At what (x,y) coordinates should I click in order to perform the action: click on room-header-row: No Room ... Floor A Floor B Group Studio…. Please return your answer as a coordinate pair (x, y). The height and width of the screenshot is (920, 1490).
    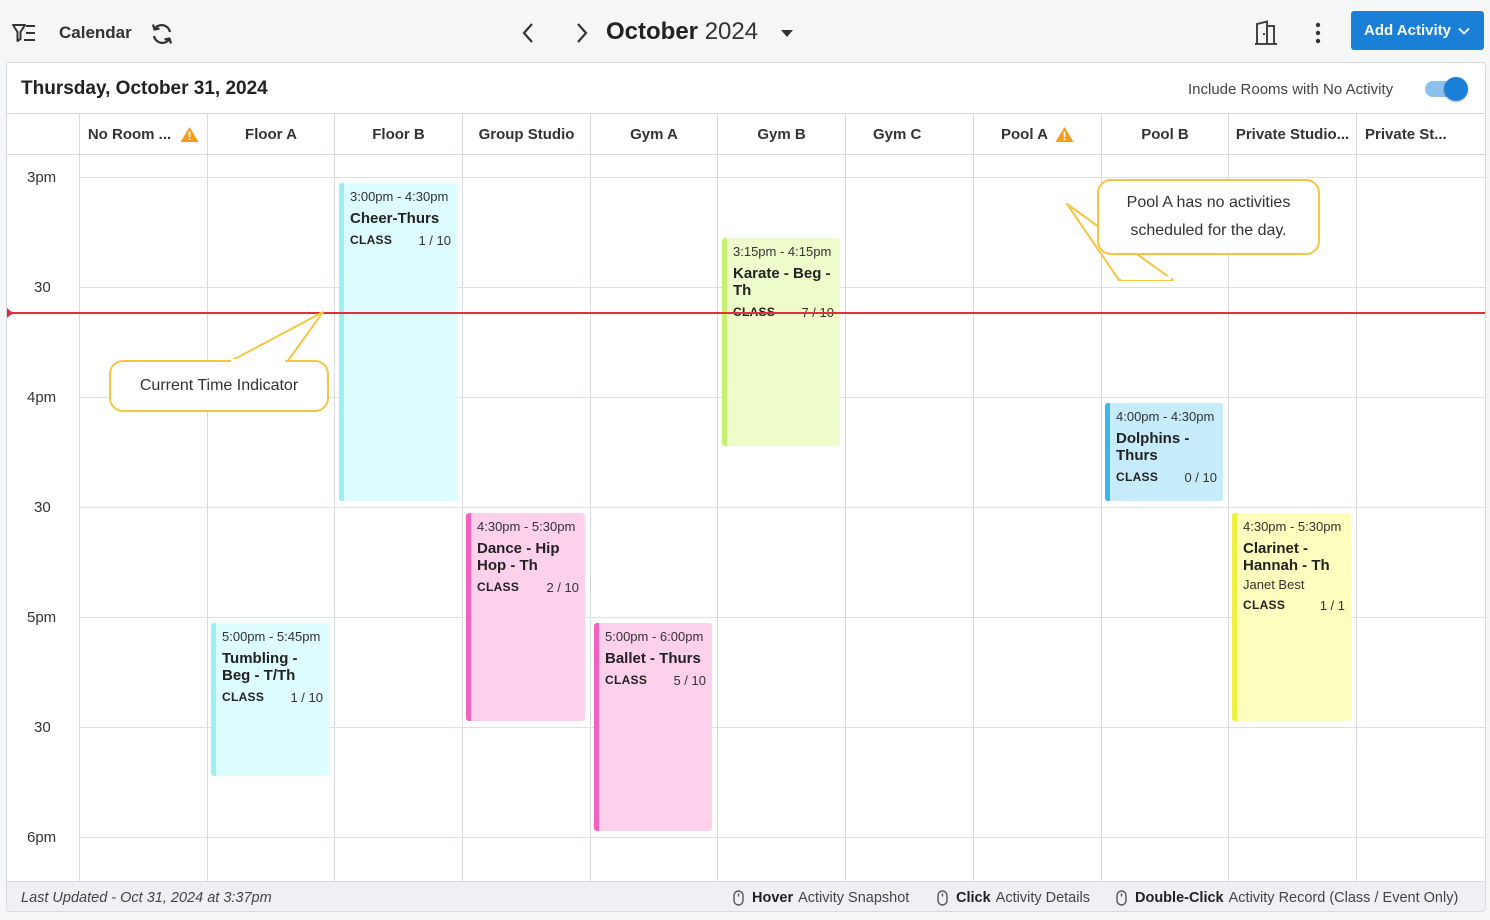
    Looking at the image, I should click on (746, 134).